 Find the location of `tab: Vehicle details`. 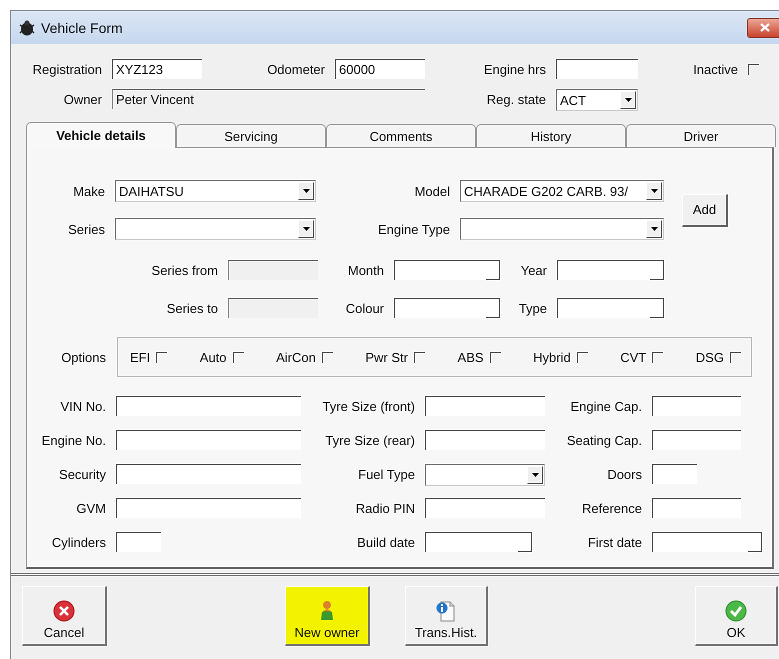

tab: Vehicle details is located at coordinates (101, 135).